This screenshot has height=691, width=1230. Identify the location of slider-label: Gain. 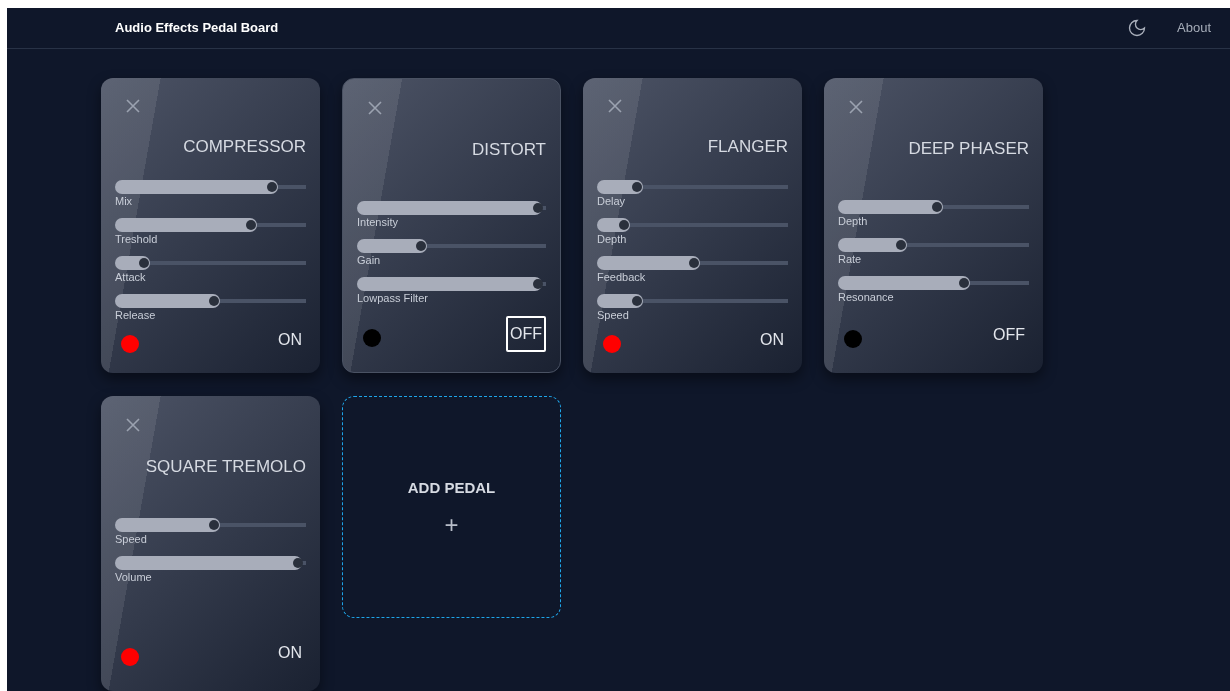
(369, 260).